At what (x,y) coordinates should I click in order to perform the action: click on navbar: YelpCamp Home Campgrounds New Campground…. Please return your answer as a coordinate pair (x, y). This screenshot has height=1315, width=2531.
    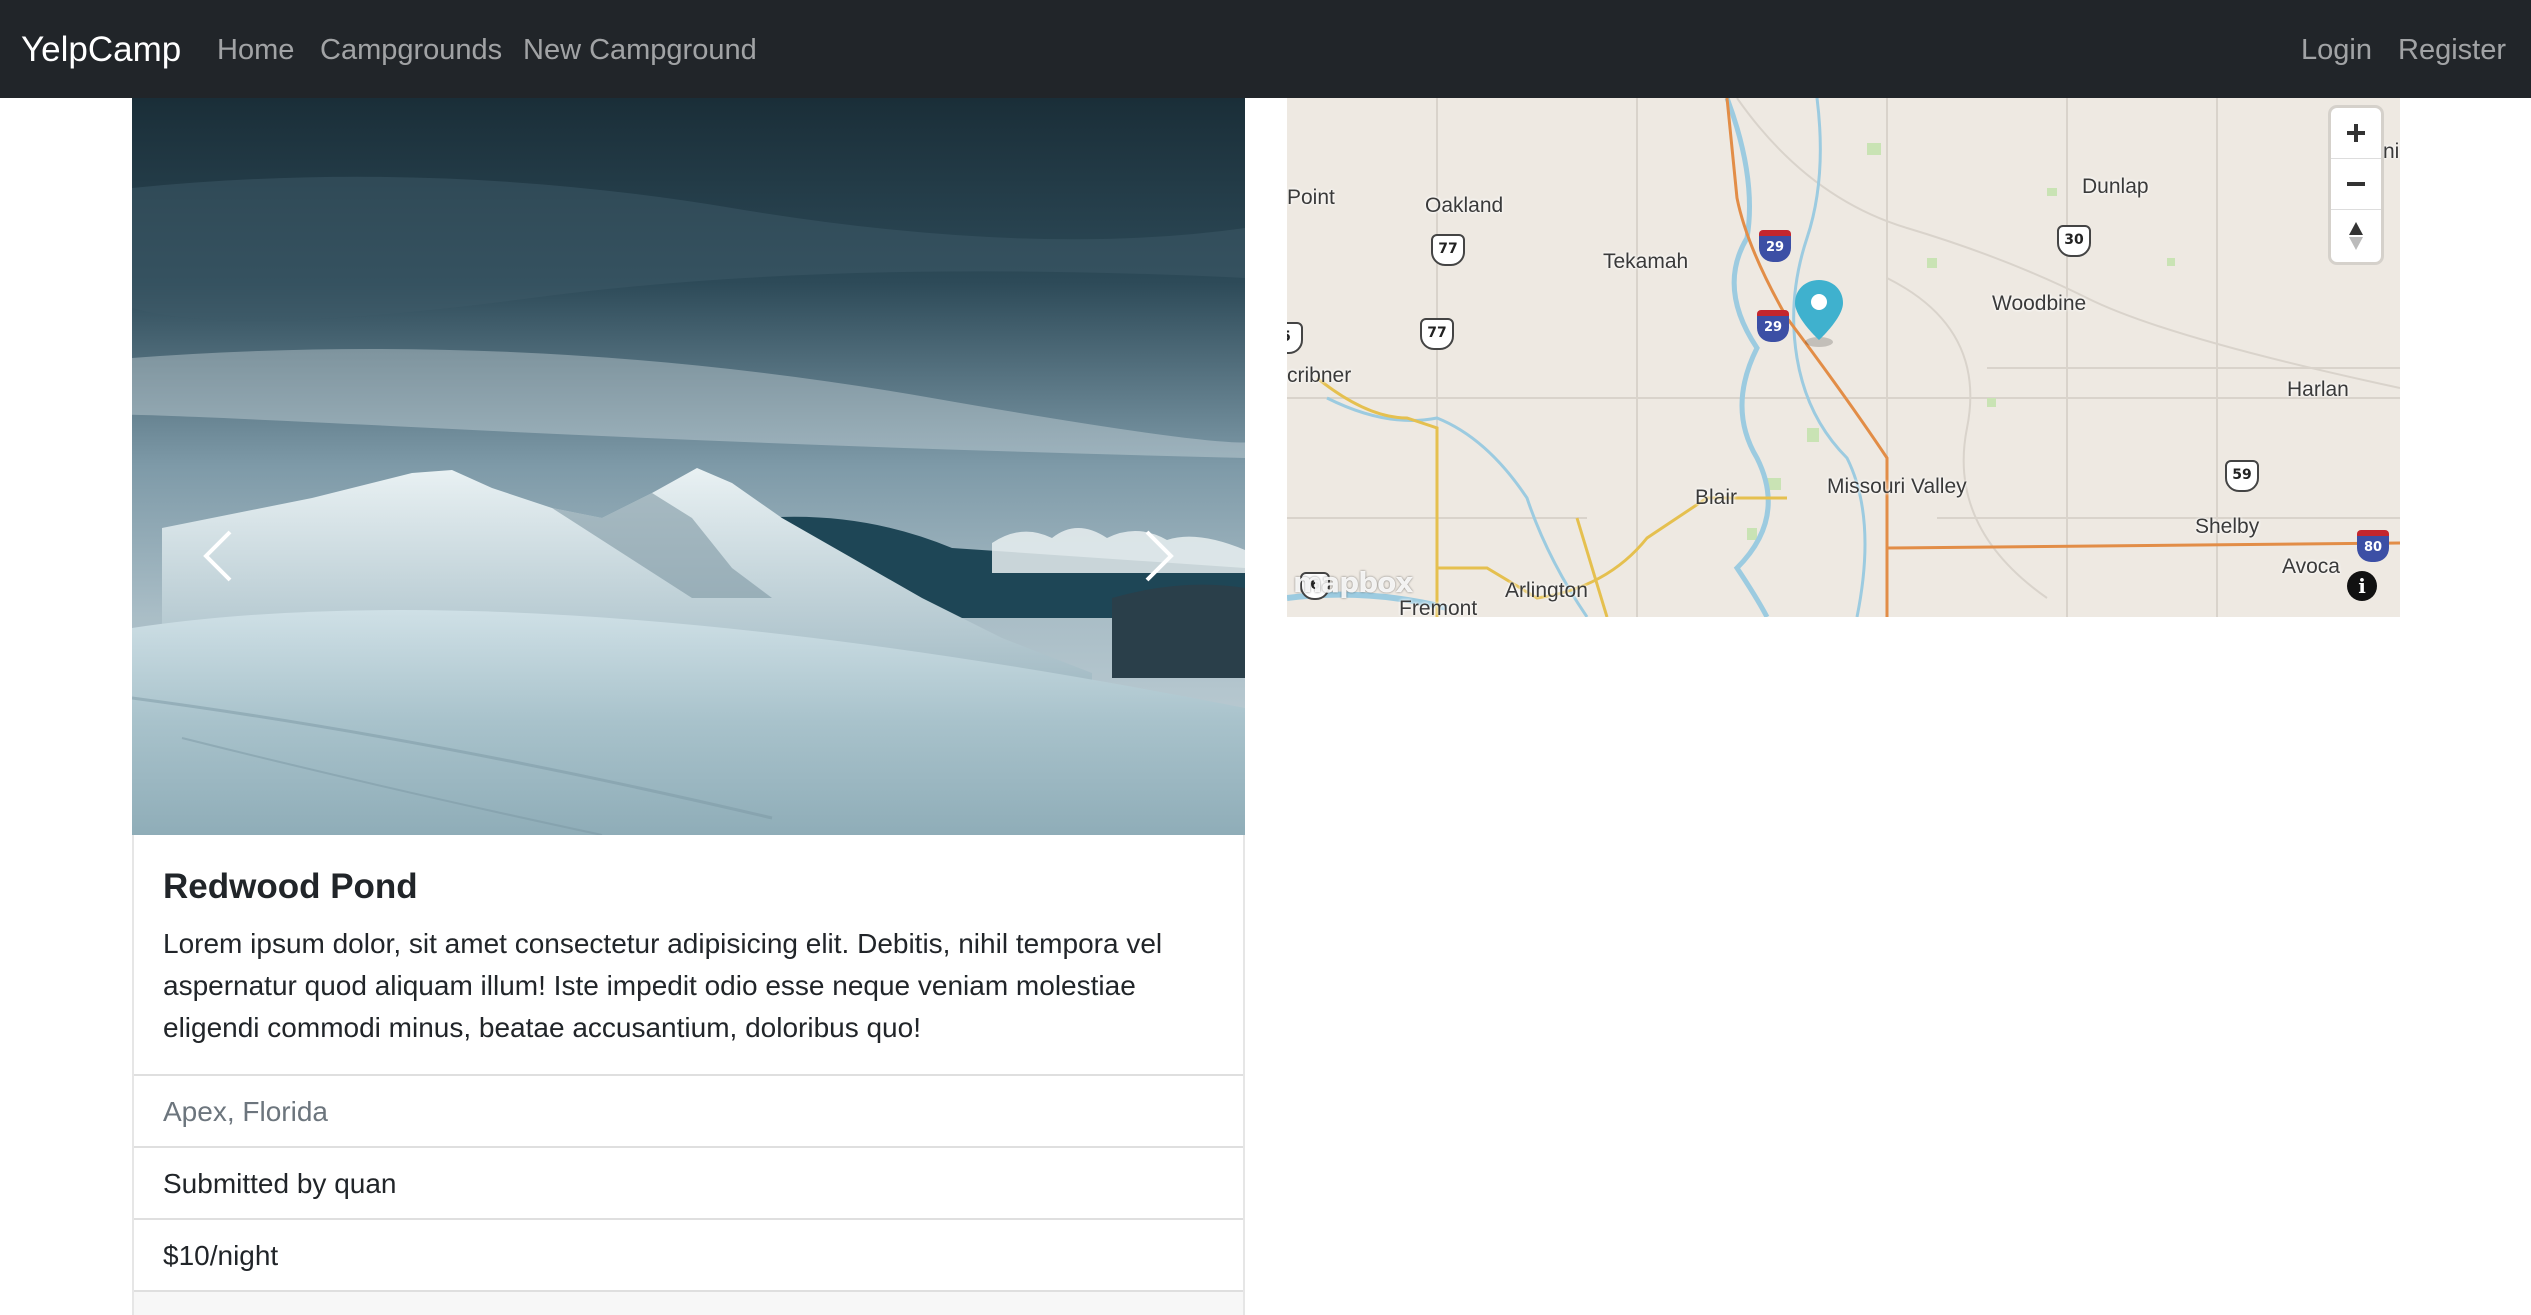
    Looking at the image, I should click on (1265, 49).